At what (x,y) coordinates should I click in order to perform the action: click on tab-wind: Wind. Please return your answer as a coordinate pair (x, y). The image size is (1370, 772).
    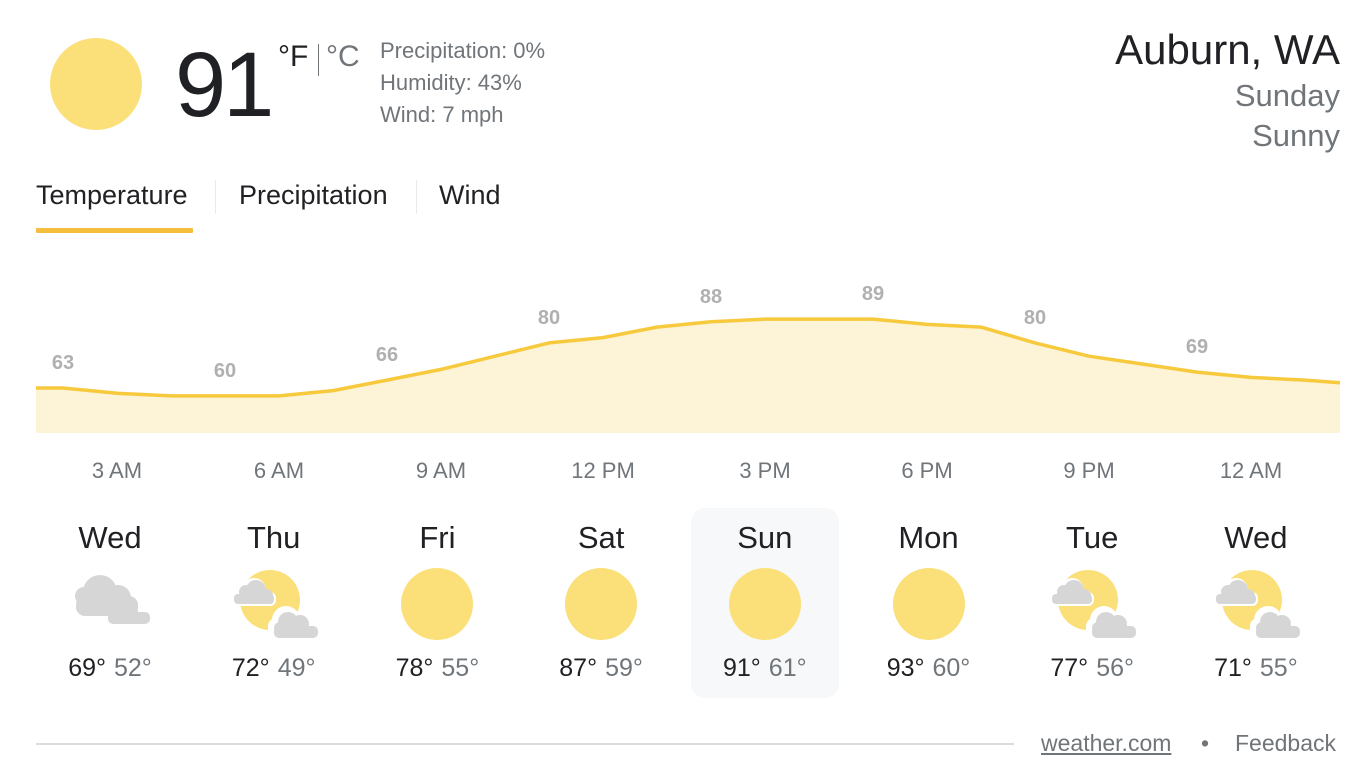
    Looking at the image, I should click on (470, 195).